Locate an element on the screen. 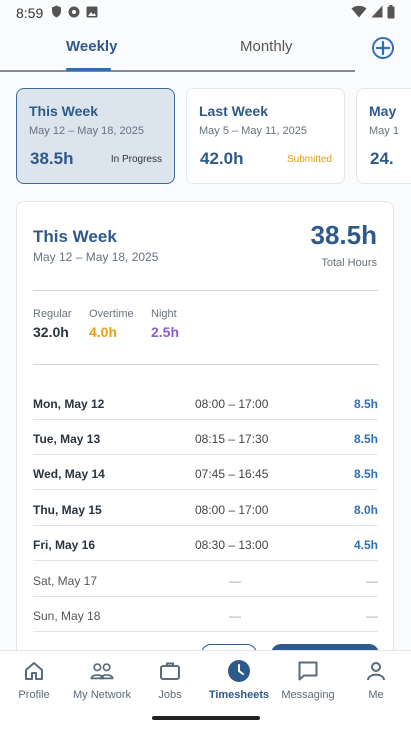 The height and width of the screenshot is (731, 411). tabs-divider is located at coordinates (177, 71).